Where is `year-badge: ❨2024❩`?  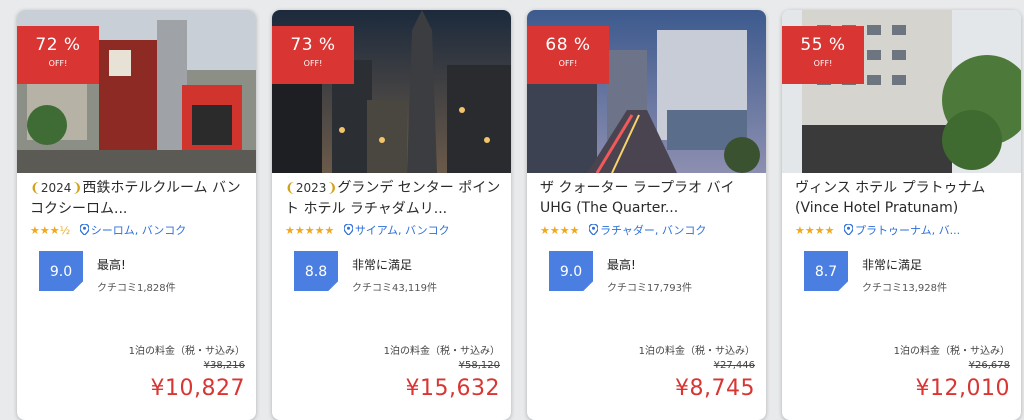 year-badge: ❨2024❩ is located at coordinates (56, 188).